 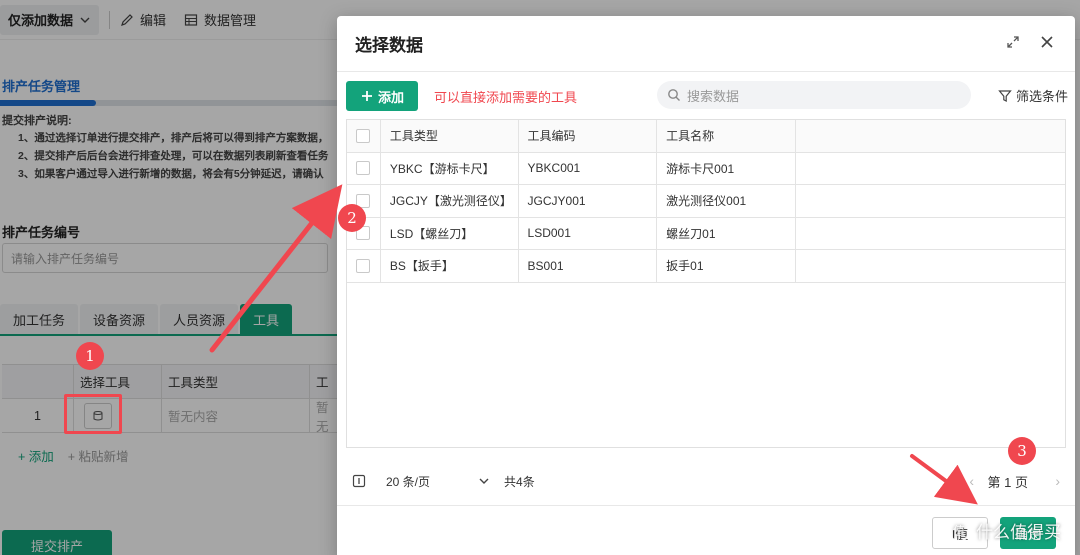 What do you see at coordinates (588, 201) in the screenshot?
I see `cell-tool-code: JGCJY001` at bounding box center [588, 201].